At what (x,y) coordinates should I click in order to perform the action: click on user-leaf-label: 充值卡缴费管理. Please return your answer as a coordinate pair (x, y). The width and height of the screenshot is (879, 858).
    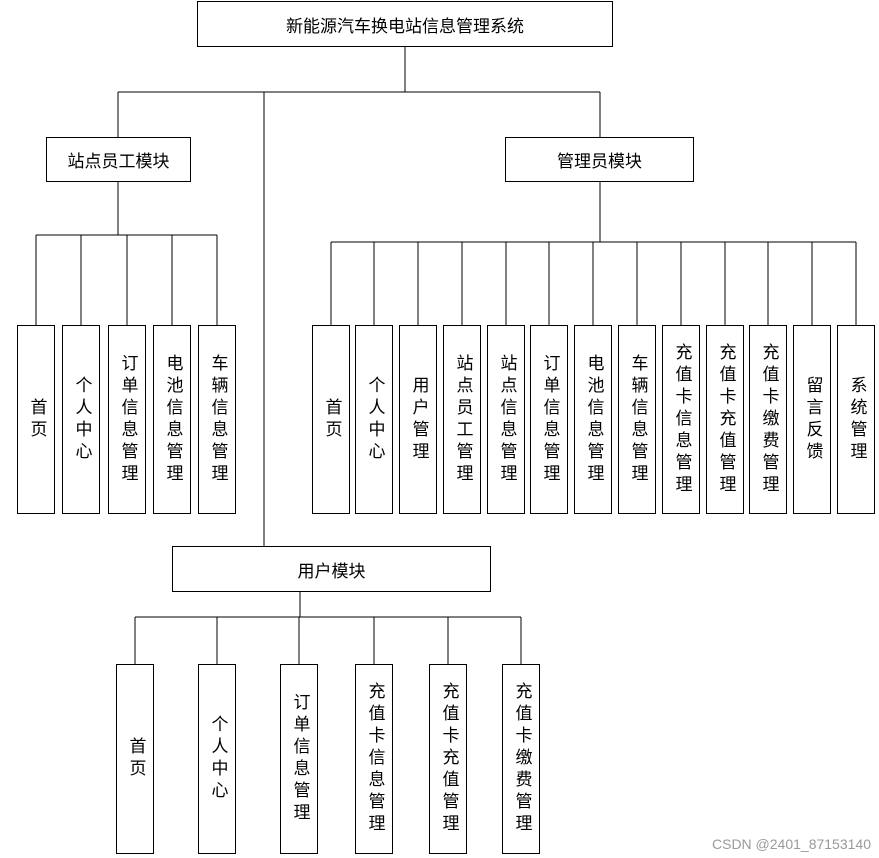
    Looking at the image, I should click on (521, 759).